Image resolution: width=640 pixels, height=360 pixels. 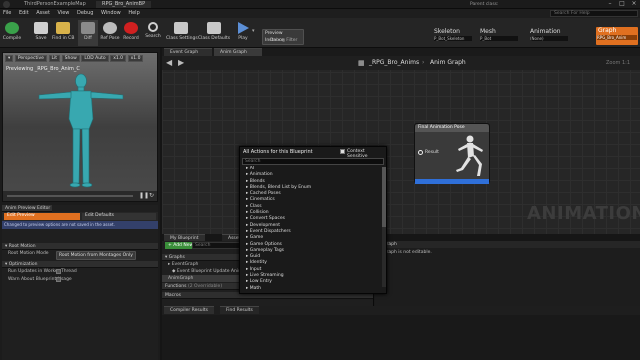 I want to click on action-category-label: Animation, so click(x=261, y=175).